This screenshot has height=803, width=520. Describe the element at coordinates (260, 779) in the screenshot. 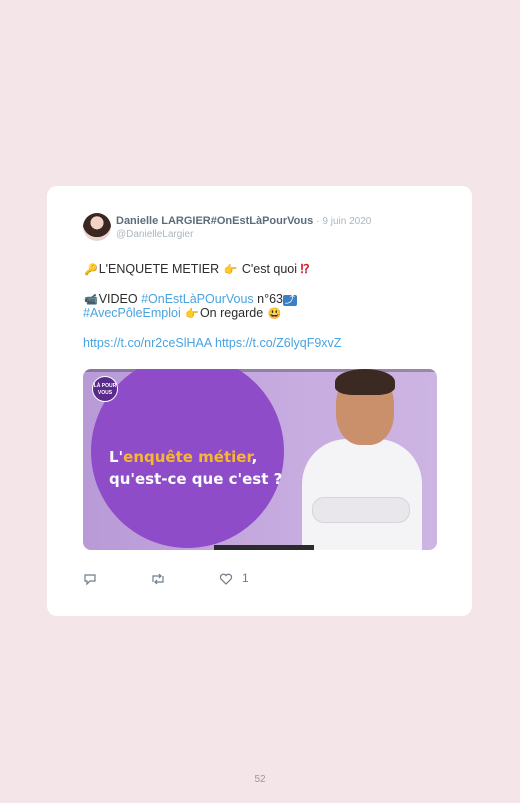

I see `page-number: 52` at that location.